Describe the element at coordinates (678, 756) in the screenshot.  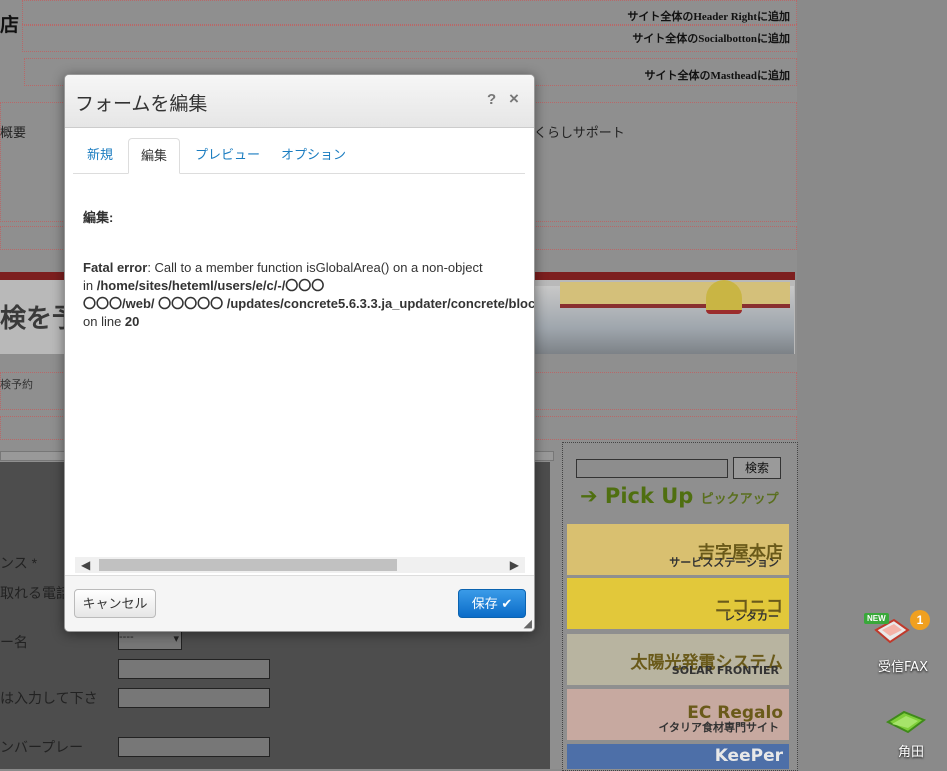
I see `sidebar-banner-keeper: KeePer` at that location.